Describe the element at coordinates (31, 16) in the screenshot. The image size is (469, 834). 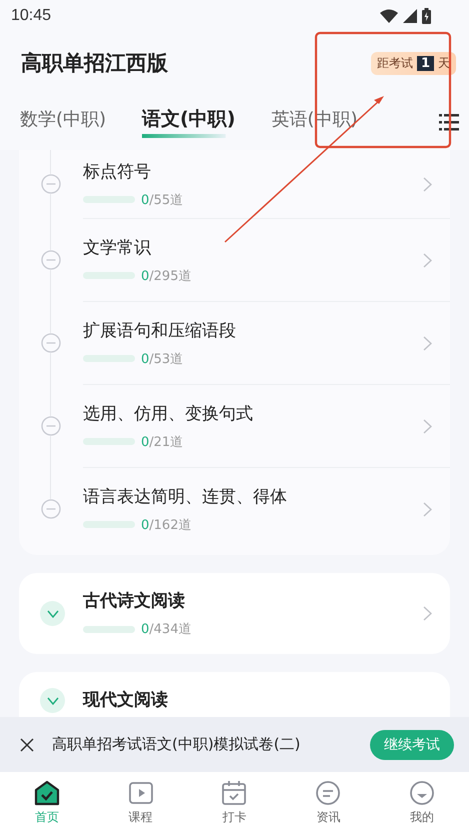
I see `status-time: 10:45` at that location.